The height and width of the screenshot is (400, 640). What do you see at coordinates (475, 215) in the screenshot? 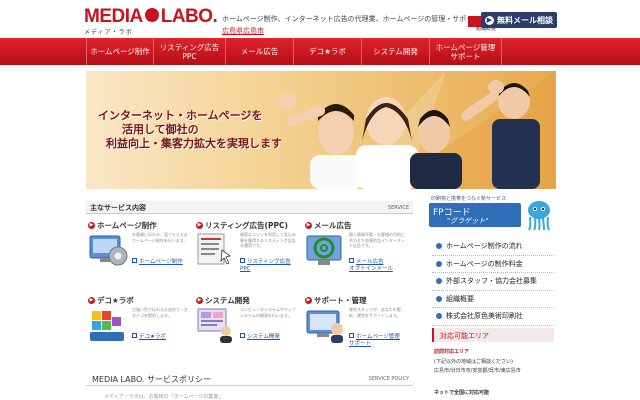
I see `fp-box: FPコード "グラゲット"` at bounding box center [475, 215].